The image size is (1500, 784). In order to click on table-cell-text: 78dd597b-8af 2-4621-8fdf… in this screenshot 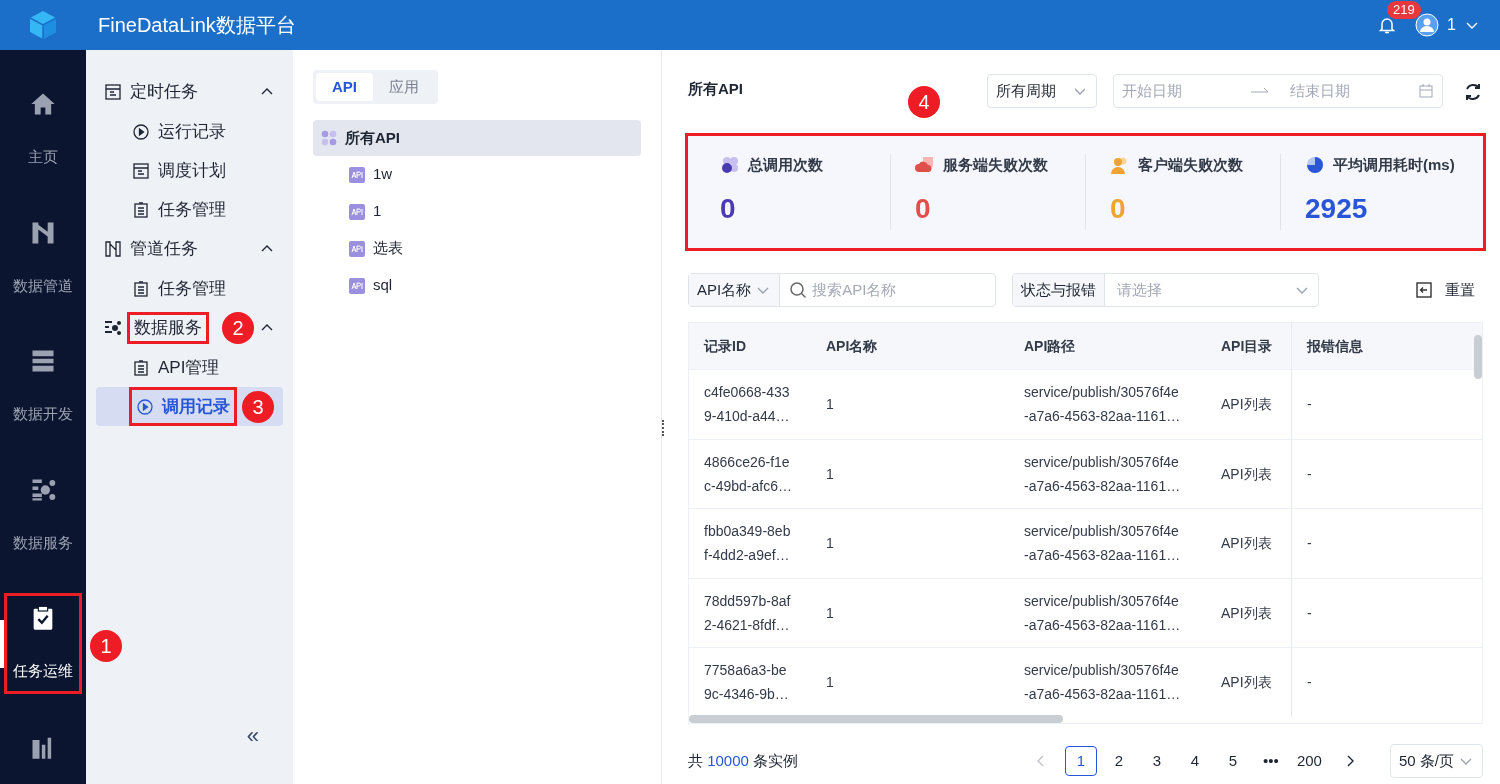, I will do `click(747, 613)`.